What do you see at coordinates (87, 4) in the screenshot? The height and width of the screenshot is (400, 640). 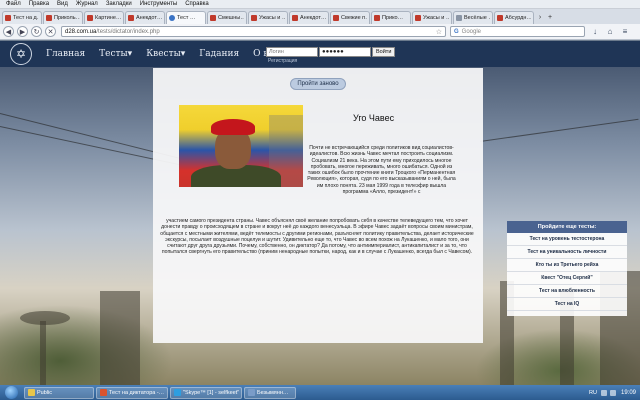 I see `menu-history: Журнал` at bounding box center [87, 4].